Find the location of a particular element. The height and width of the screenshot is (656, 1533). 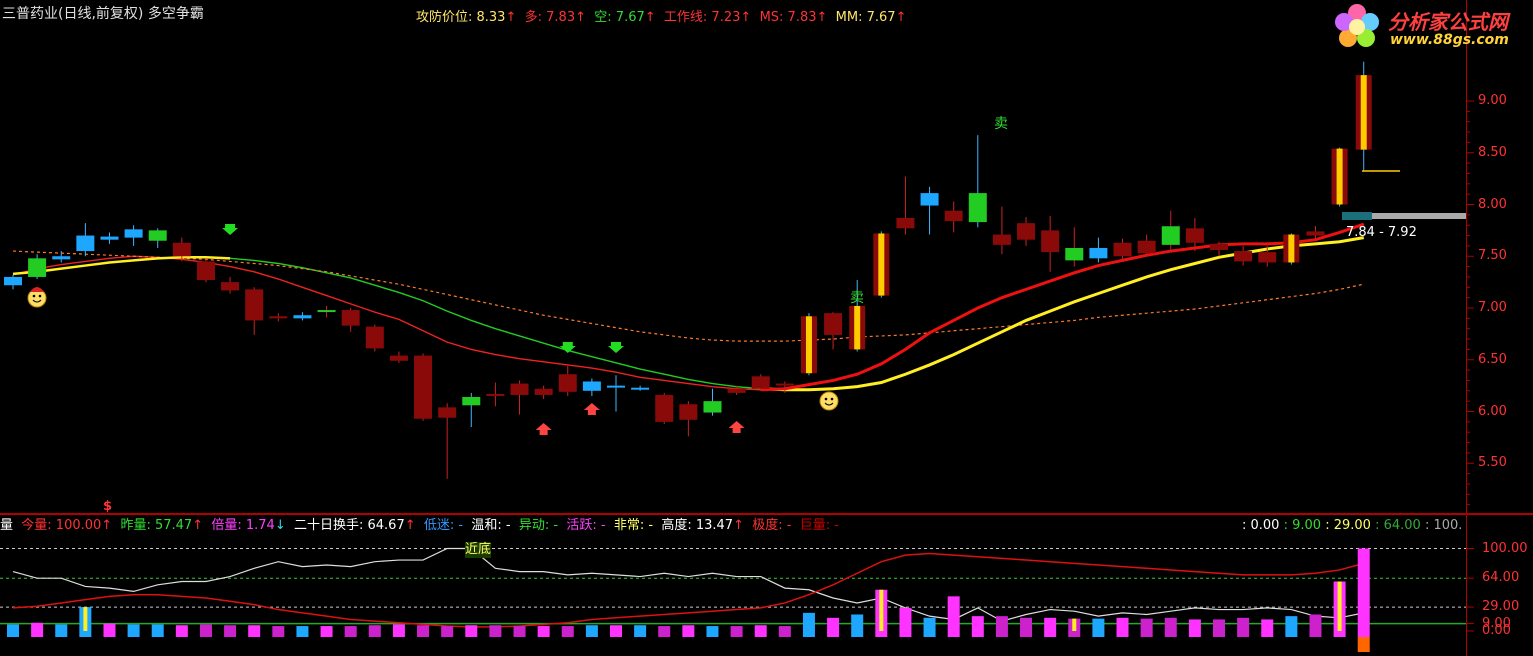

volume-indicator-value: 昨量: 57.47 is located at coordinates (156, 525).